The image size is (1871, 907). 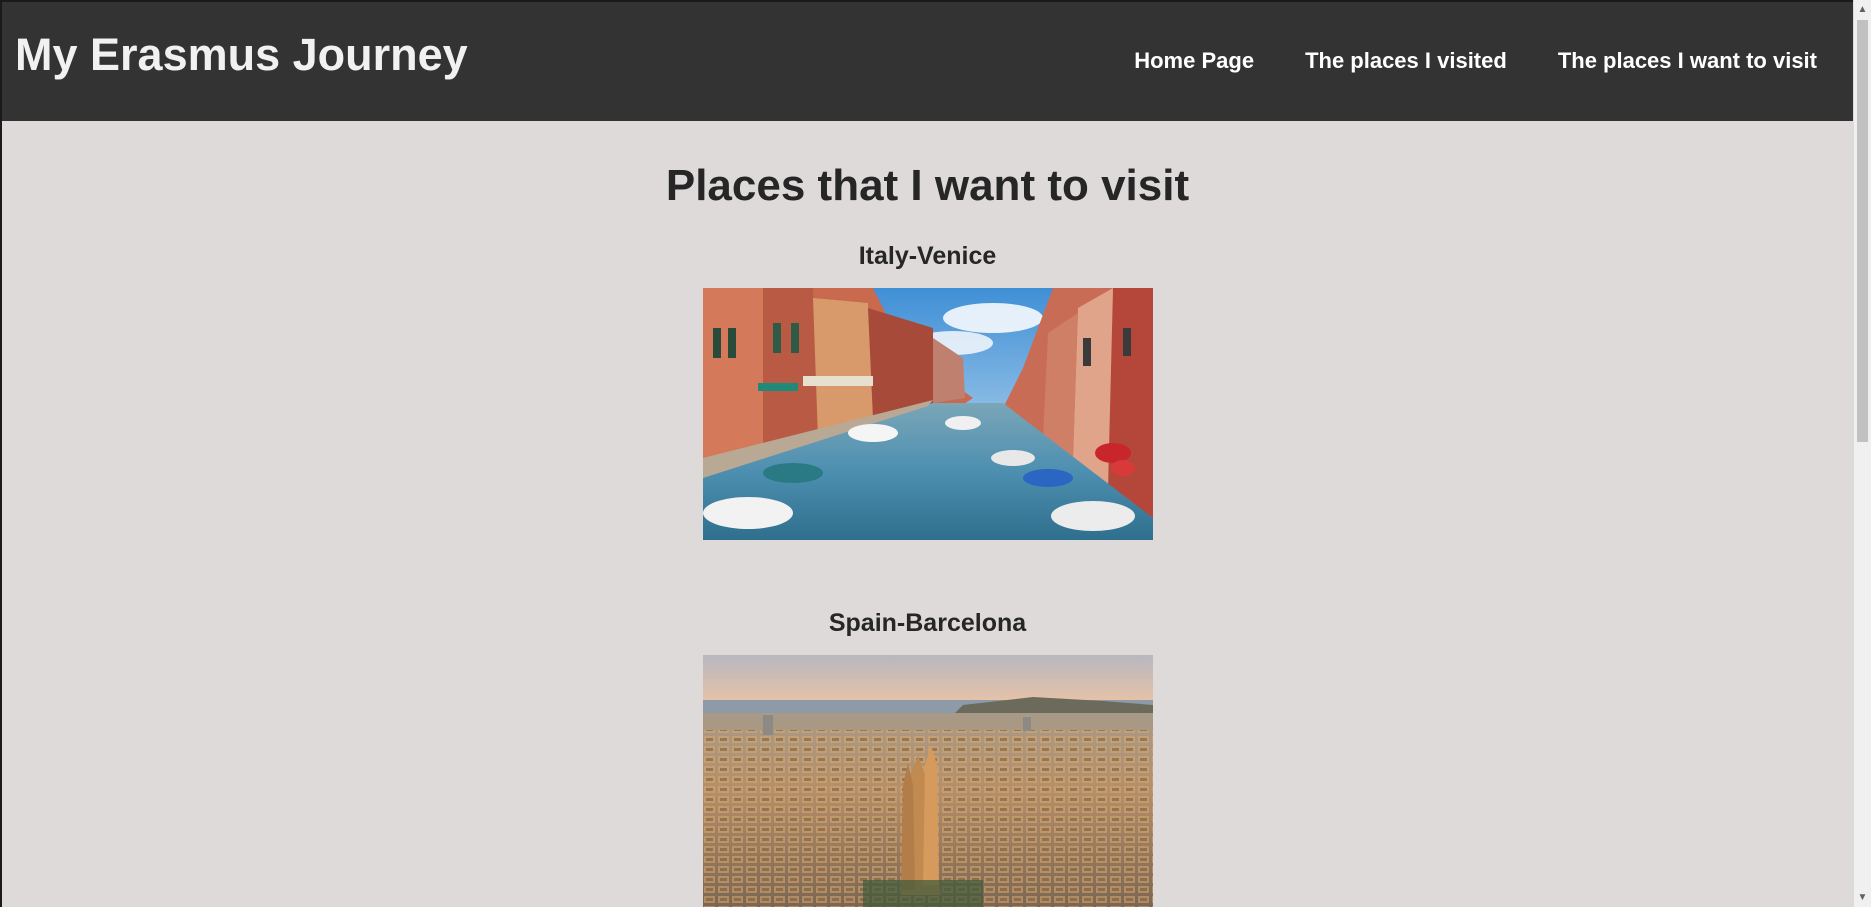 What do you see at coordinates (1862, 897) in the screenshot?
I see `scroll-down-arrow-icon: ▼` at bounding box center [1862, 897].